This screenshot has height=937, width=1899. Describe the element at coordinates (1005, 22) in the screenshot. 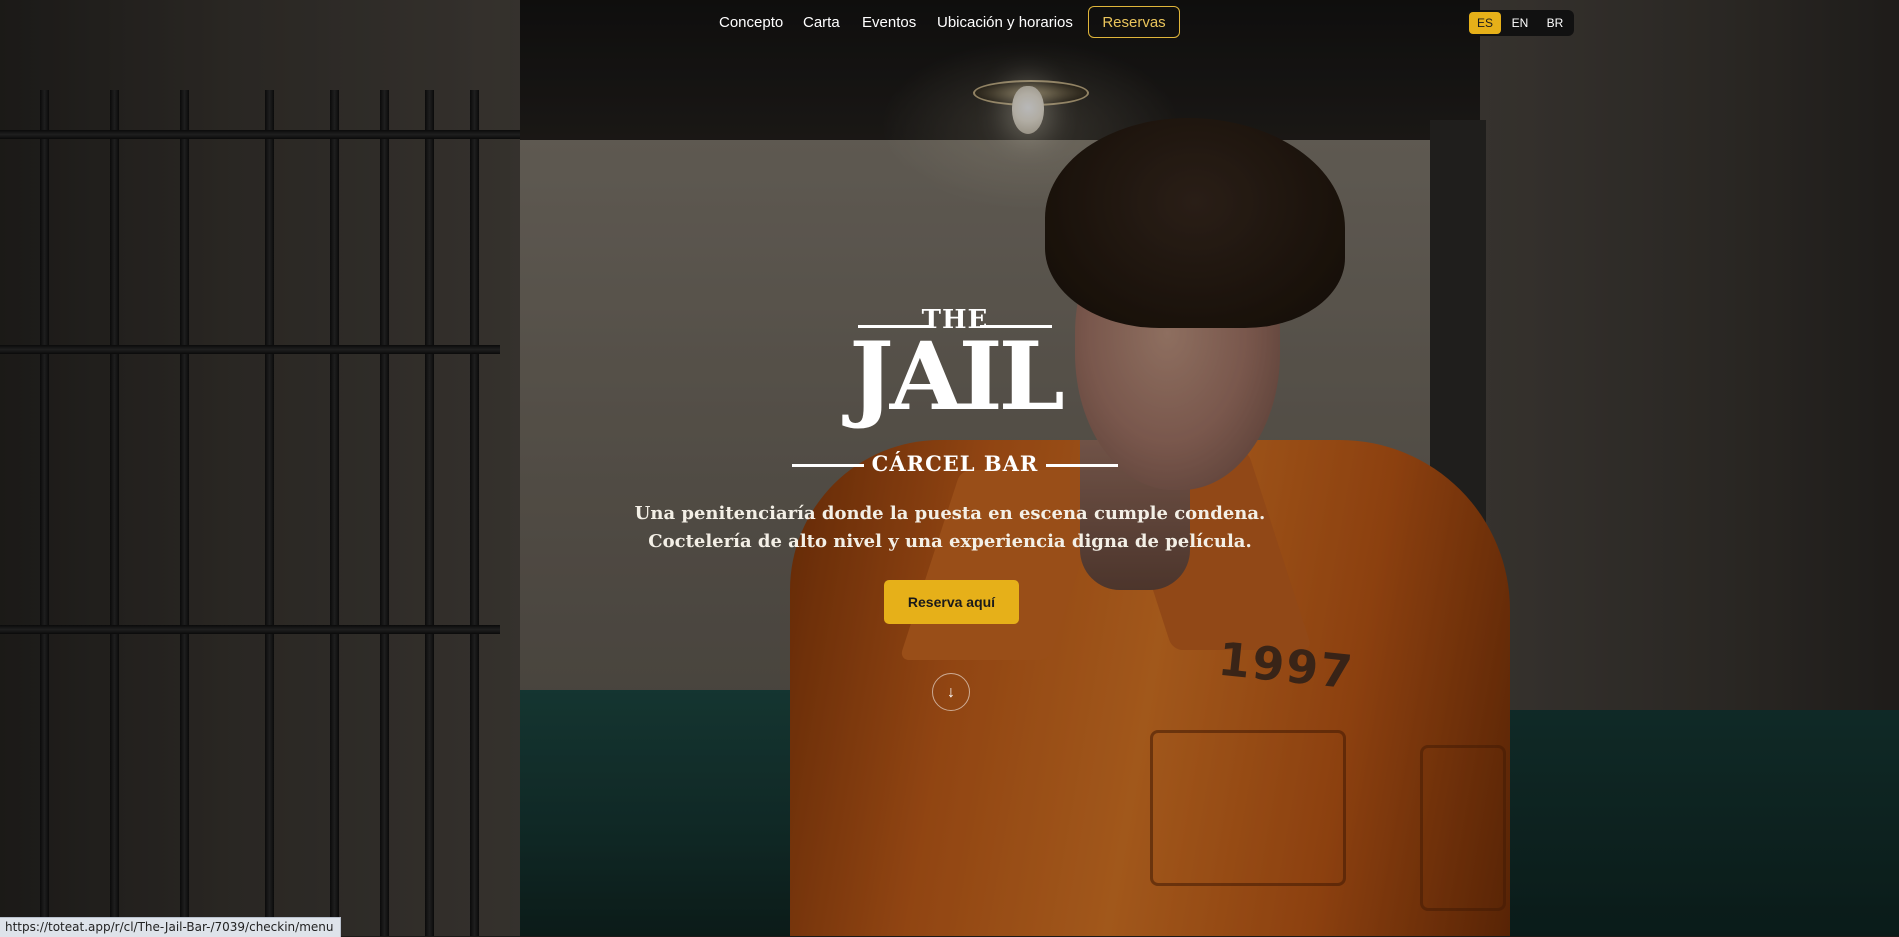

I see `nav-link-ubicacion: Ubicación y horarios` at that location.